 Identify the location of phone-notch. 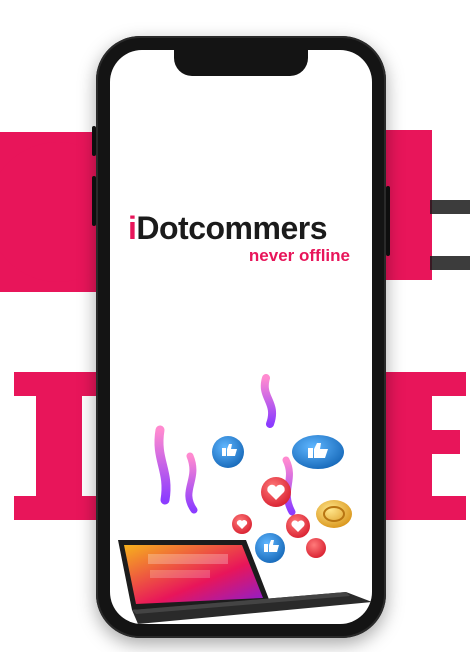
(241, 63).